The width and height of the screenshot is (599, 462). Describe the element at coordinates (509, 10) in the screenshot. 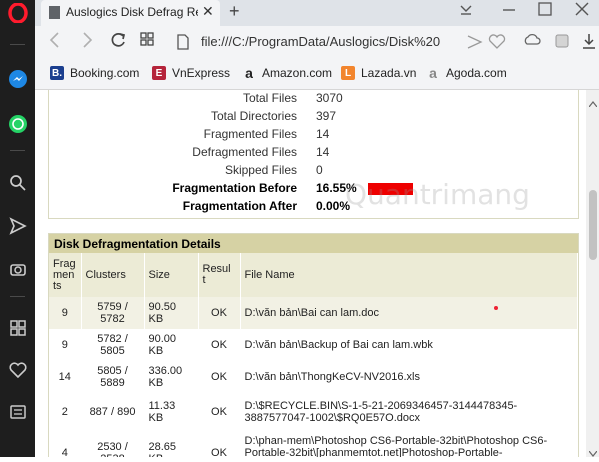

I see `minimize-icon` at that location.